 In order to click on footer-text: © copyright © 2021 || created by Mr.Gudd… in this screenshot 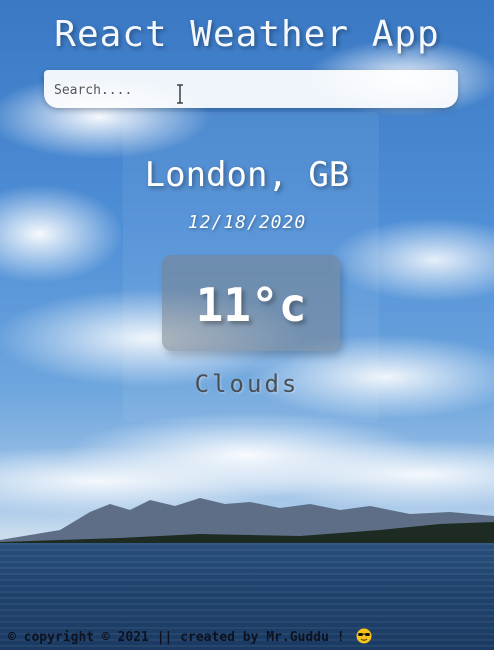, I will do `click(176, 637)`.